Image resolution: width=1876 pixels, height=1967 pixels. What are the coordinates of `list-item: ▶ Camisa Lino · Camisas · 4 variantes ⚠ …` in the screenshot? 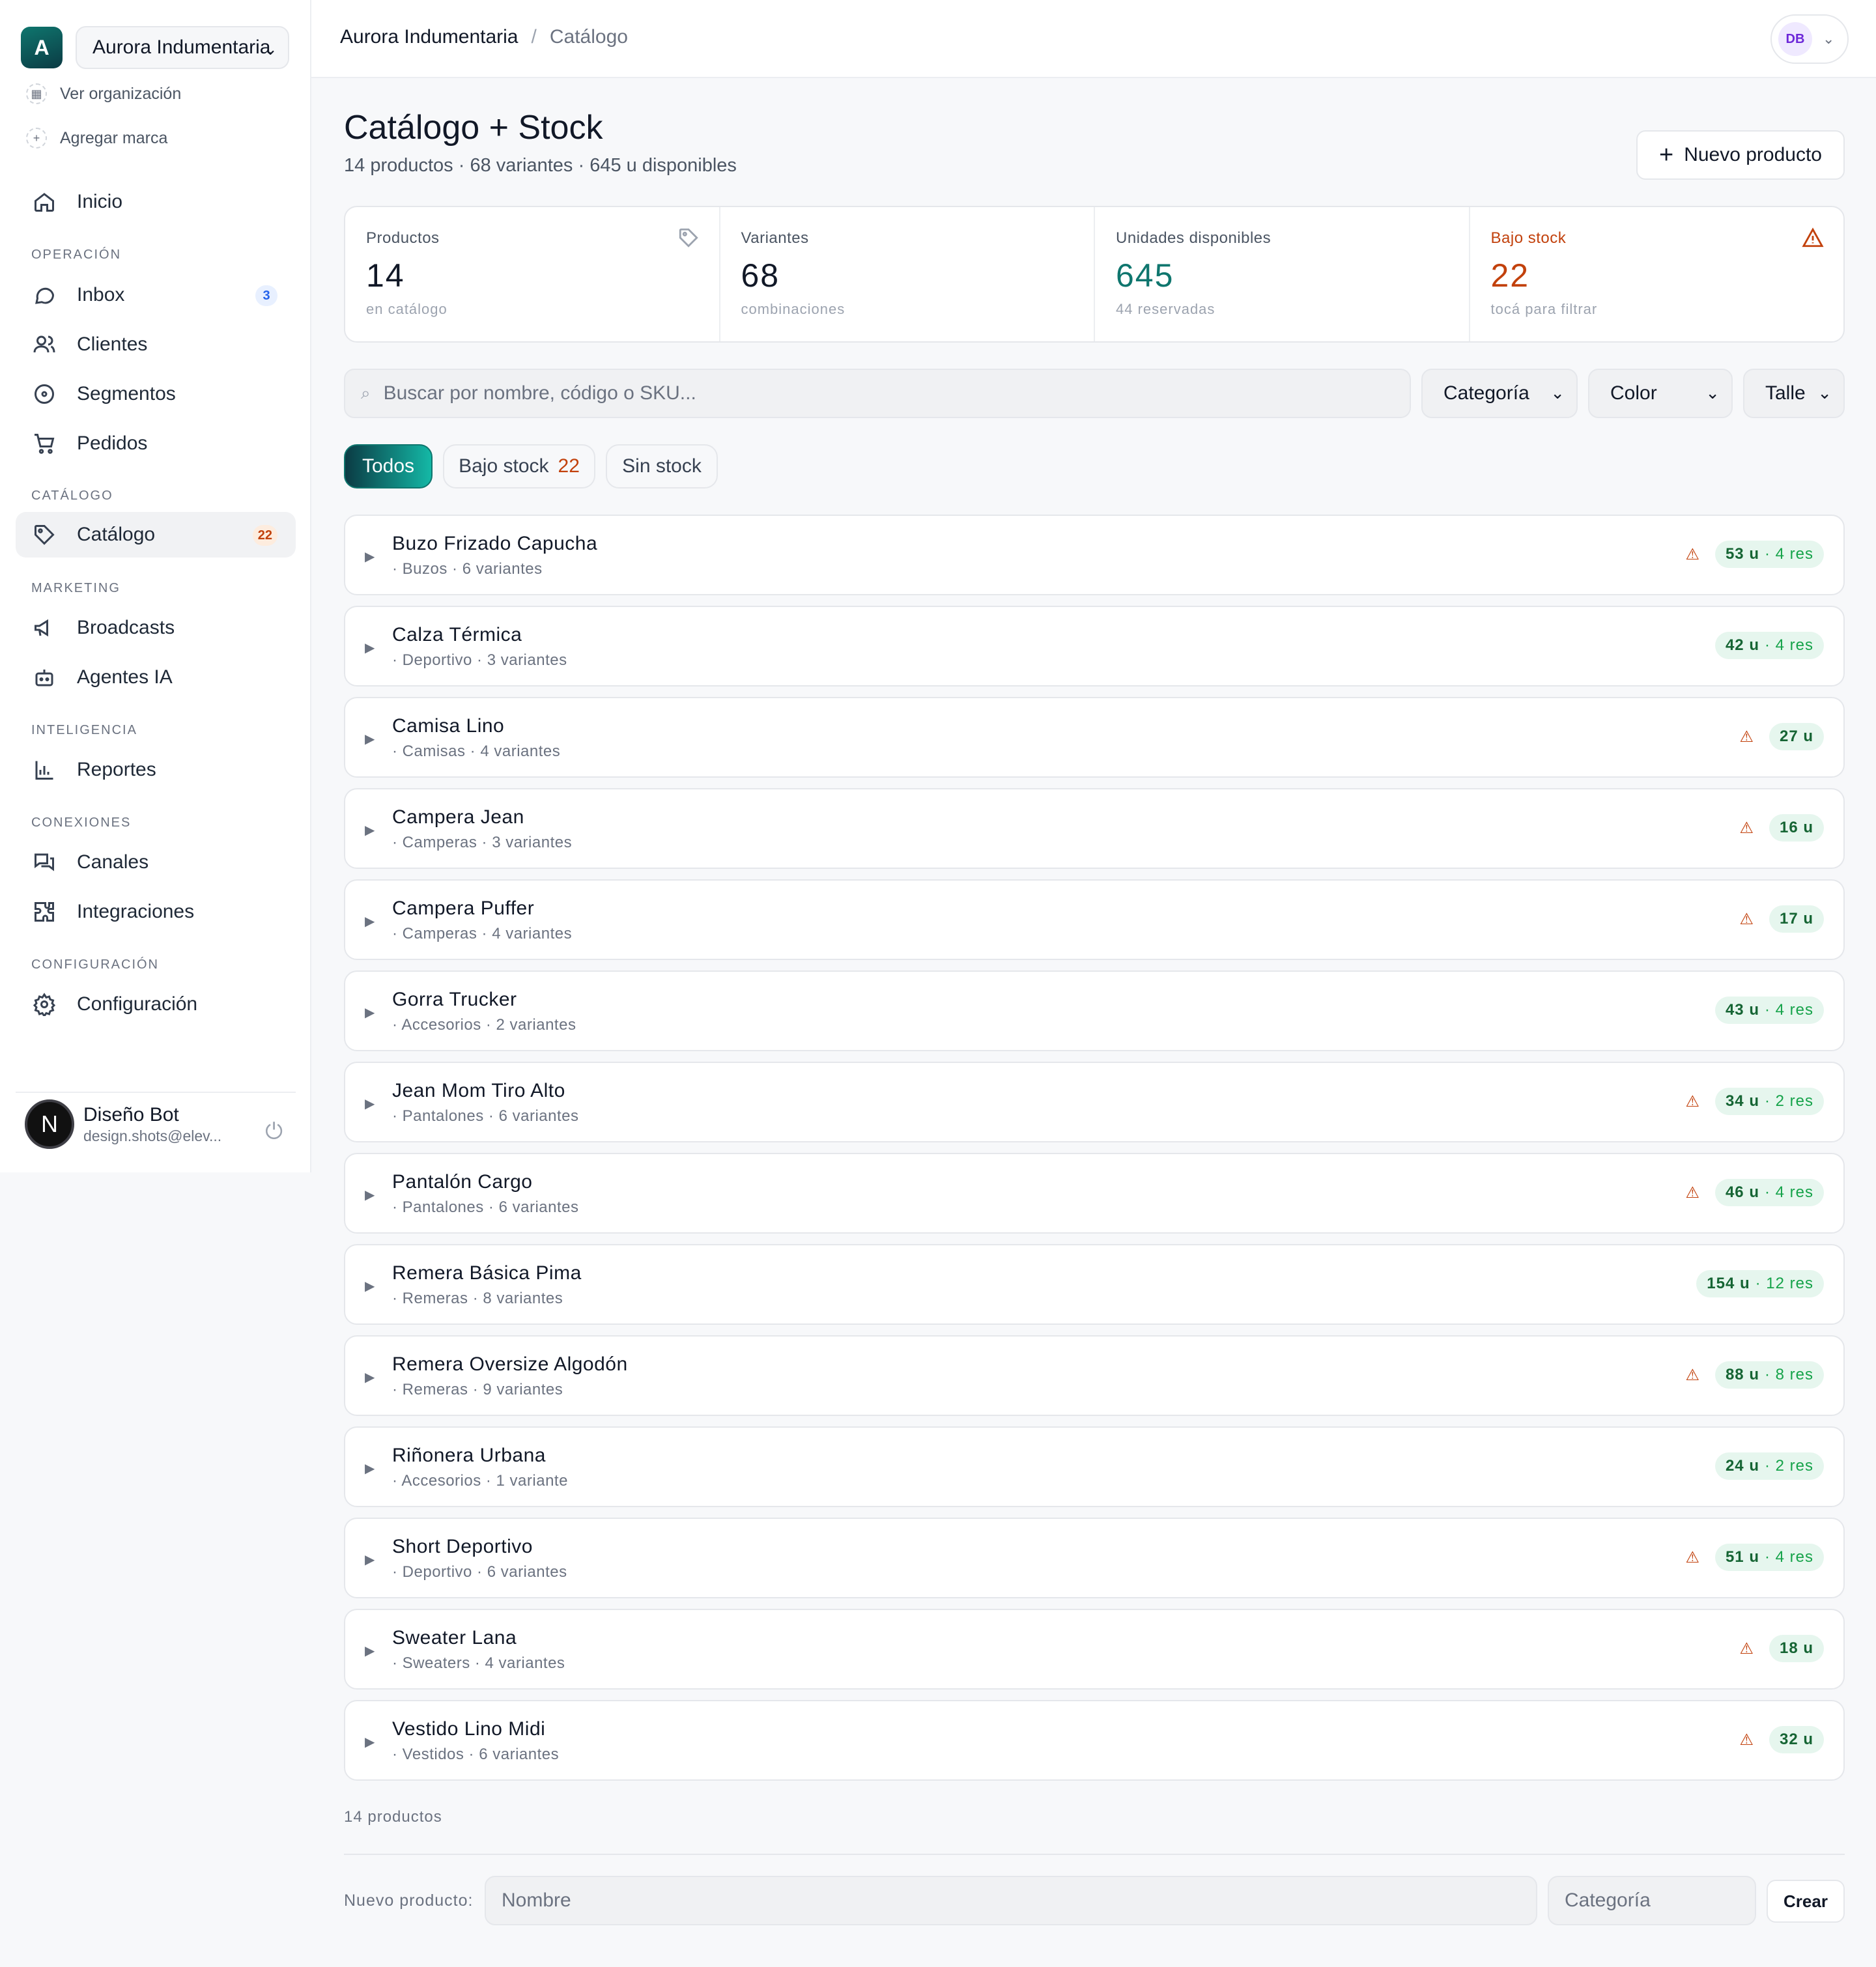 It's located at (1094, 737).